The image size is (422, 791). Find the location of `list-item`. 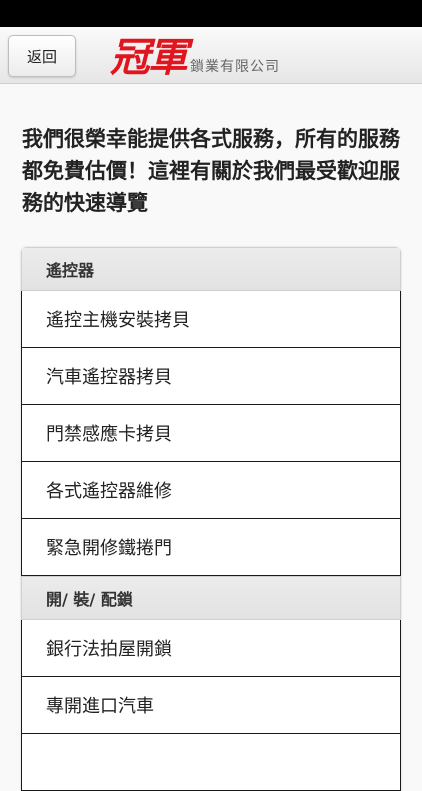

list-item is located at coordinates (211, 762).